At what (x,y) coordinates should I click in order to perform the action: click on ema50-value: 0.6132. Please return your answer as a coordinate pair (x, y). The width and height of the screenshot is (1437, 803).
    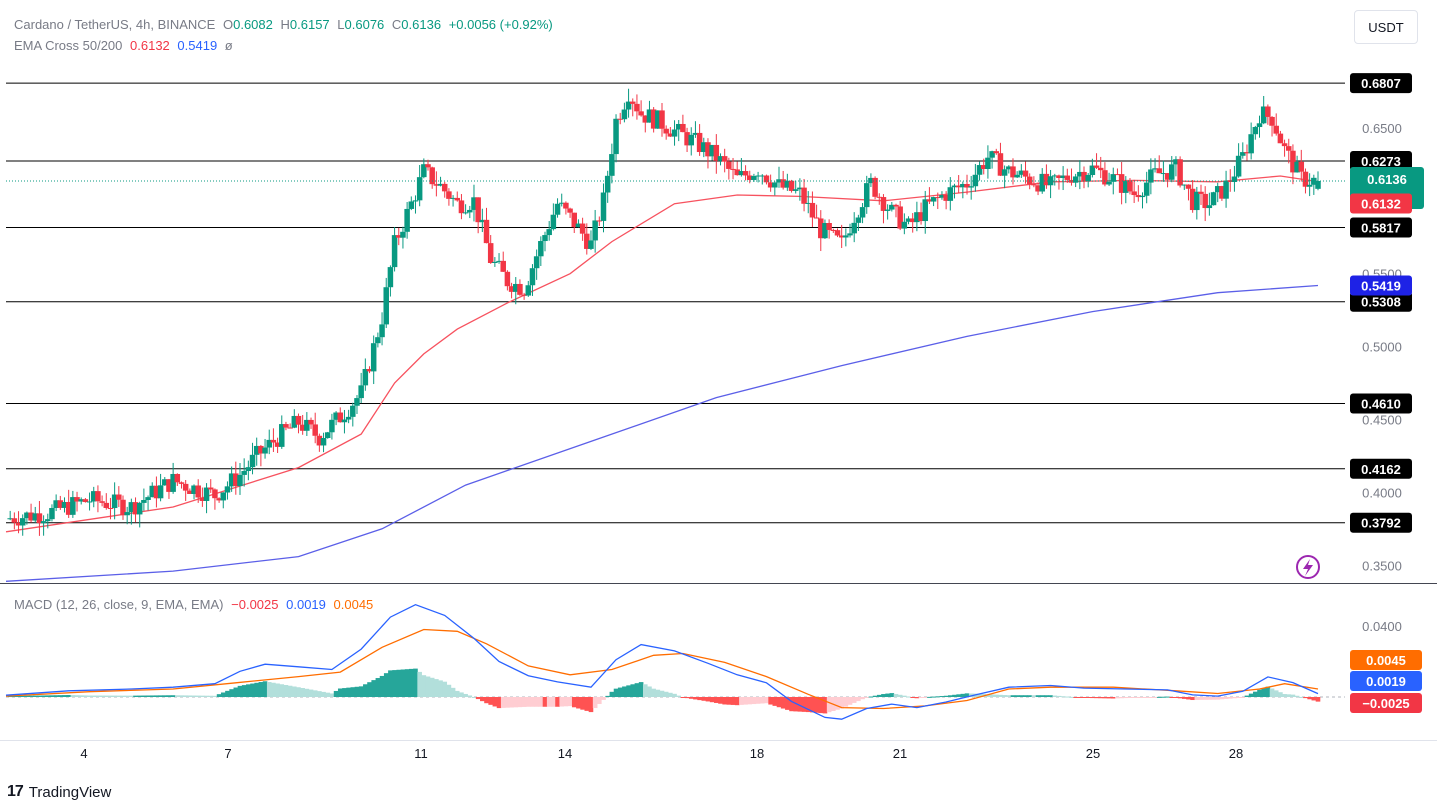
    Looking at the image, I should click on (150, 45).